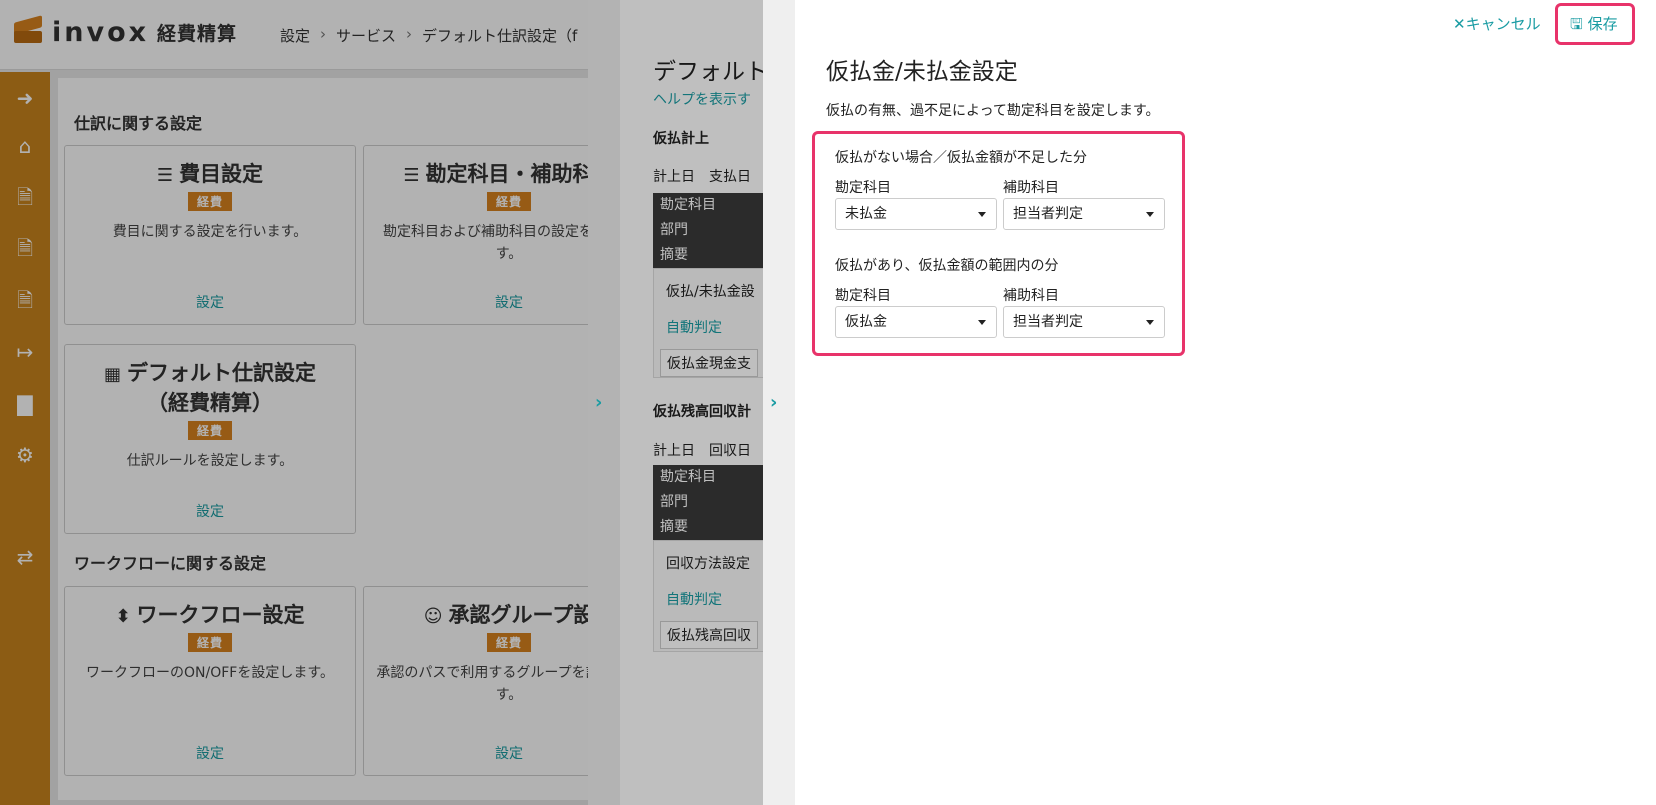 The width and height of the screenshot is (1656, 805). Describe the element at coordinates (961, 158) in the screenshot. I see `group-heading: 仮払がない場合／仮払金額が不足した分` at that location.